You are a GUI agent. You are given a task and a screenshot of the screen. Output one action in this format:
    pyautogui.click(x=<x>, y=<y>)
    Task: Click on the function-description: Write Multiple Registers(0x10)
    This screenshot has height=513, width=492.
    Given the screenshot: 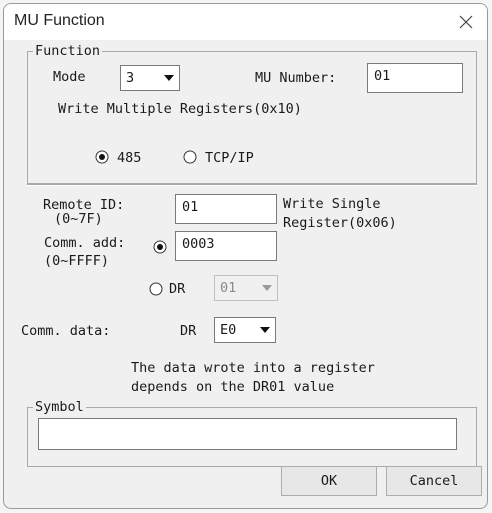 What is the action you would take?
    pyautogui.click(x=180, y=109)
    